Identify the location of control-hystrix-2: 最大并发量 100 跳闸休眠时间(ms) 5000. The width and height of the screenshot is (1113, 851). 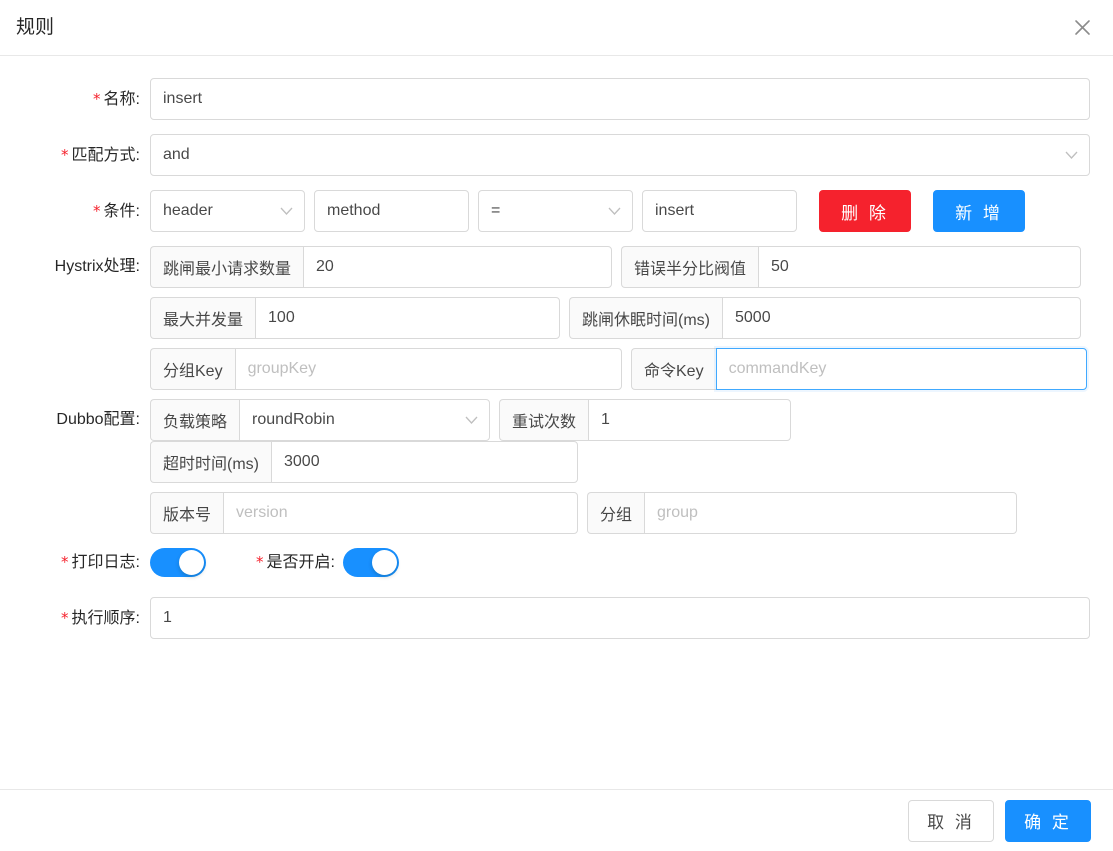
(620, 318).